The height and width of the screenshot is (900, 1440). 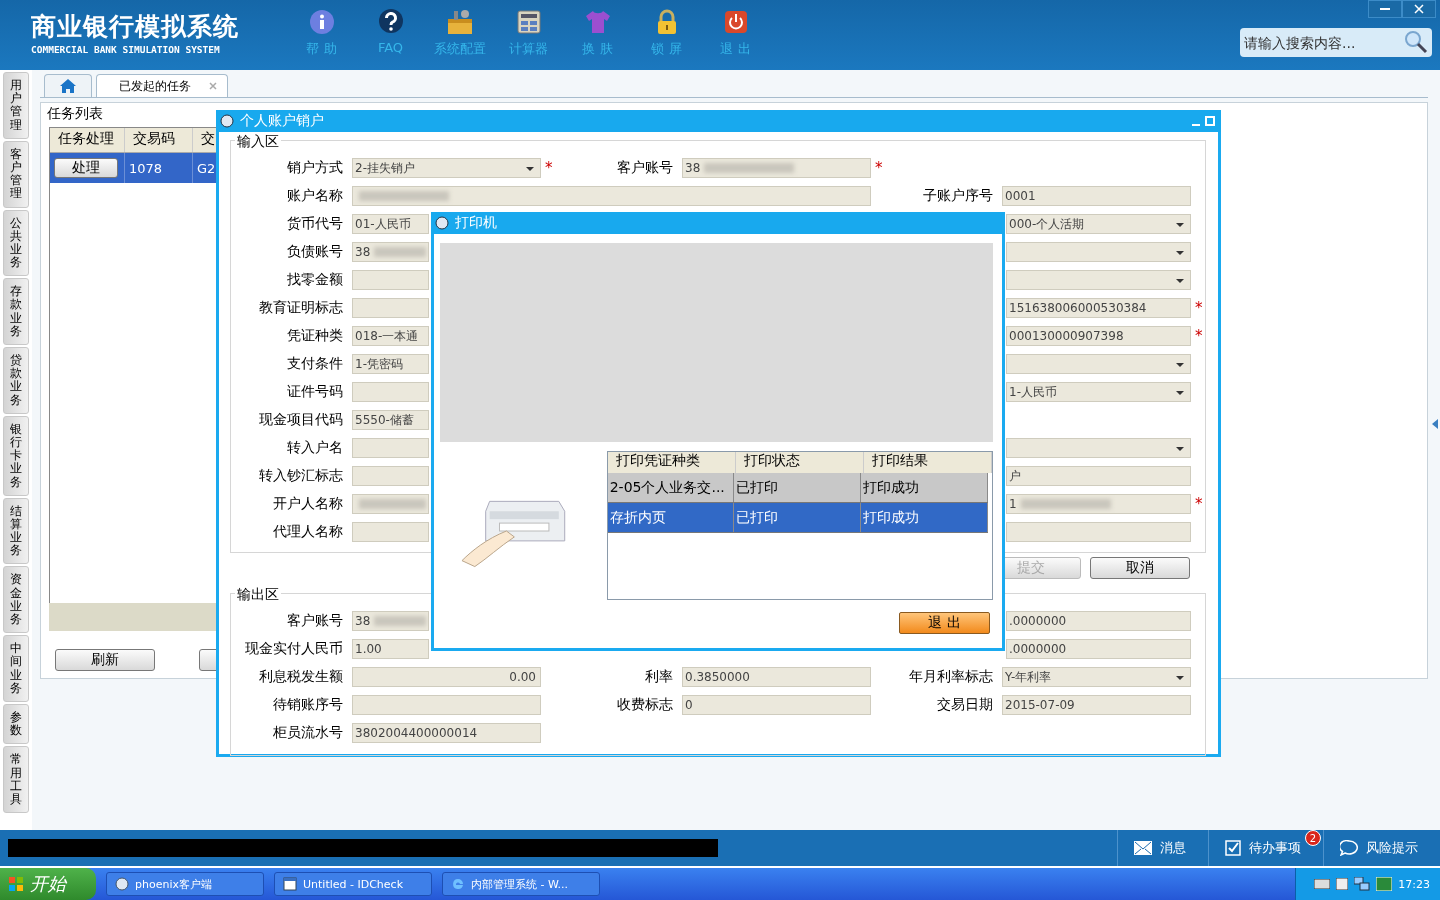 I want to click on input-field: 户, so click(x=1098, y=476).